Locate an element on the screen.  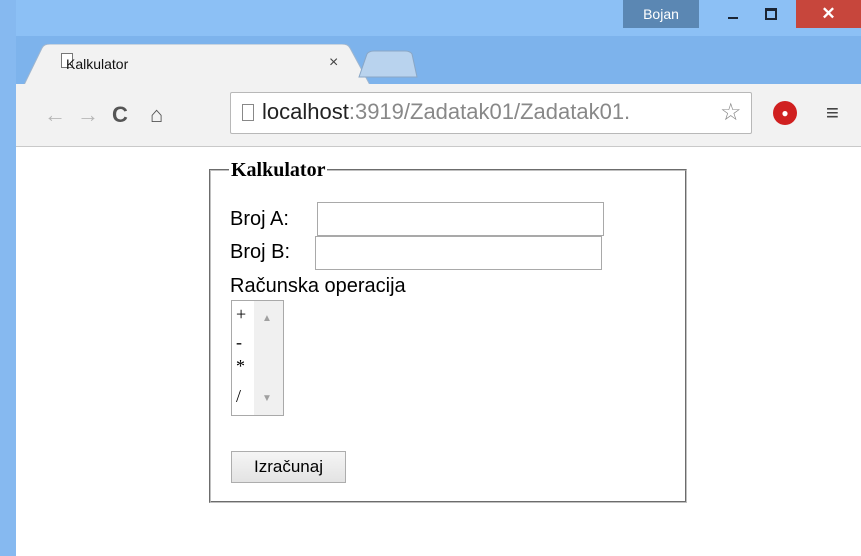
forward-arrow-icon: → is located at coordinates (88, 115).